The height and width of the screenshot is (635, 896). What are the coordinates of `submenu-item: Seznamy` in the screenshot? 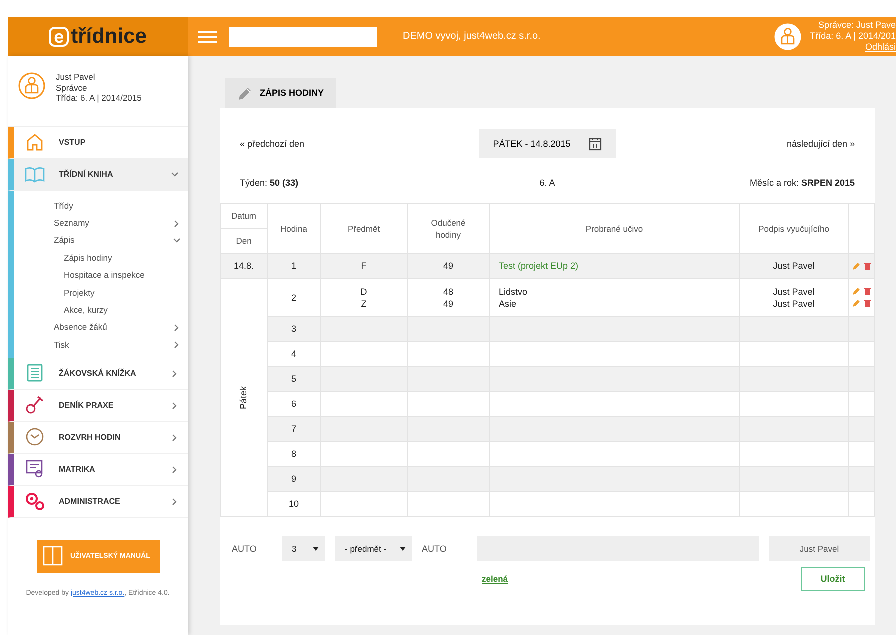 It's located at (117, 223).